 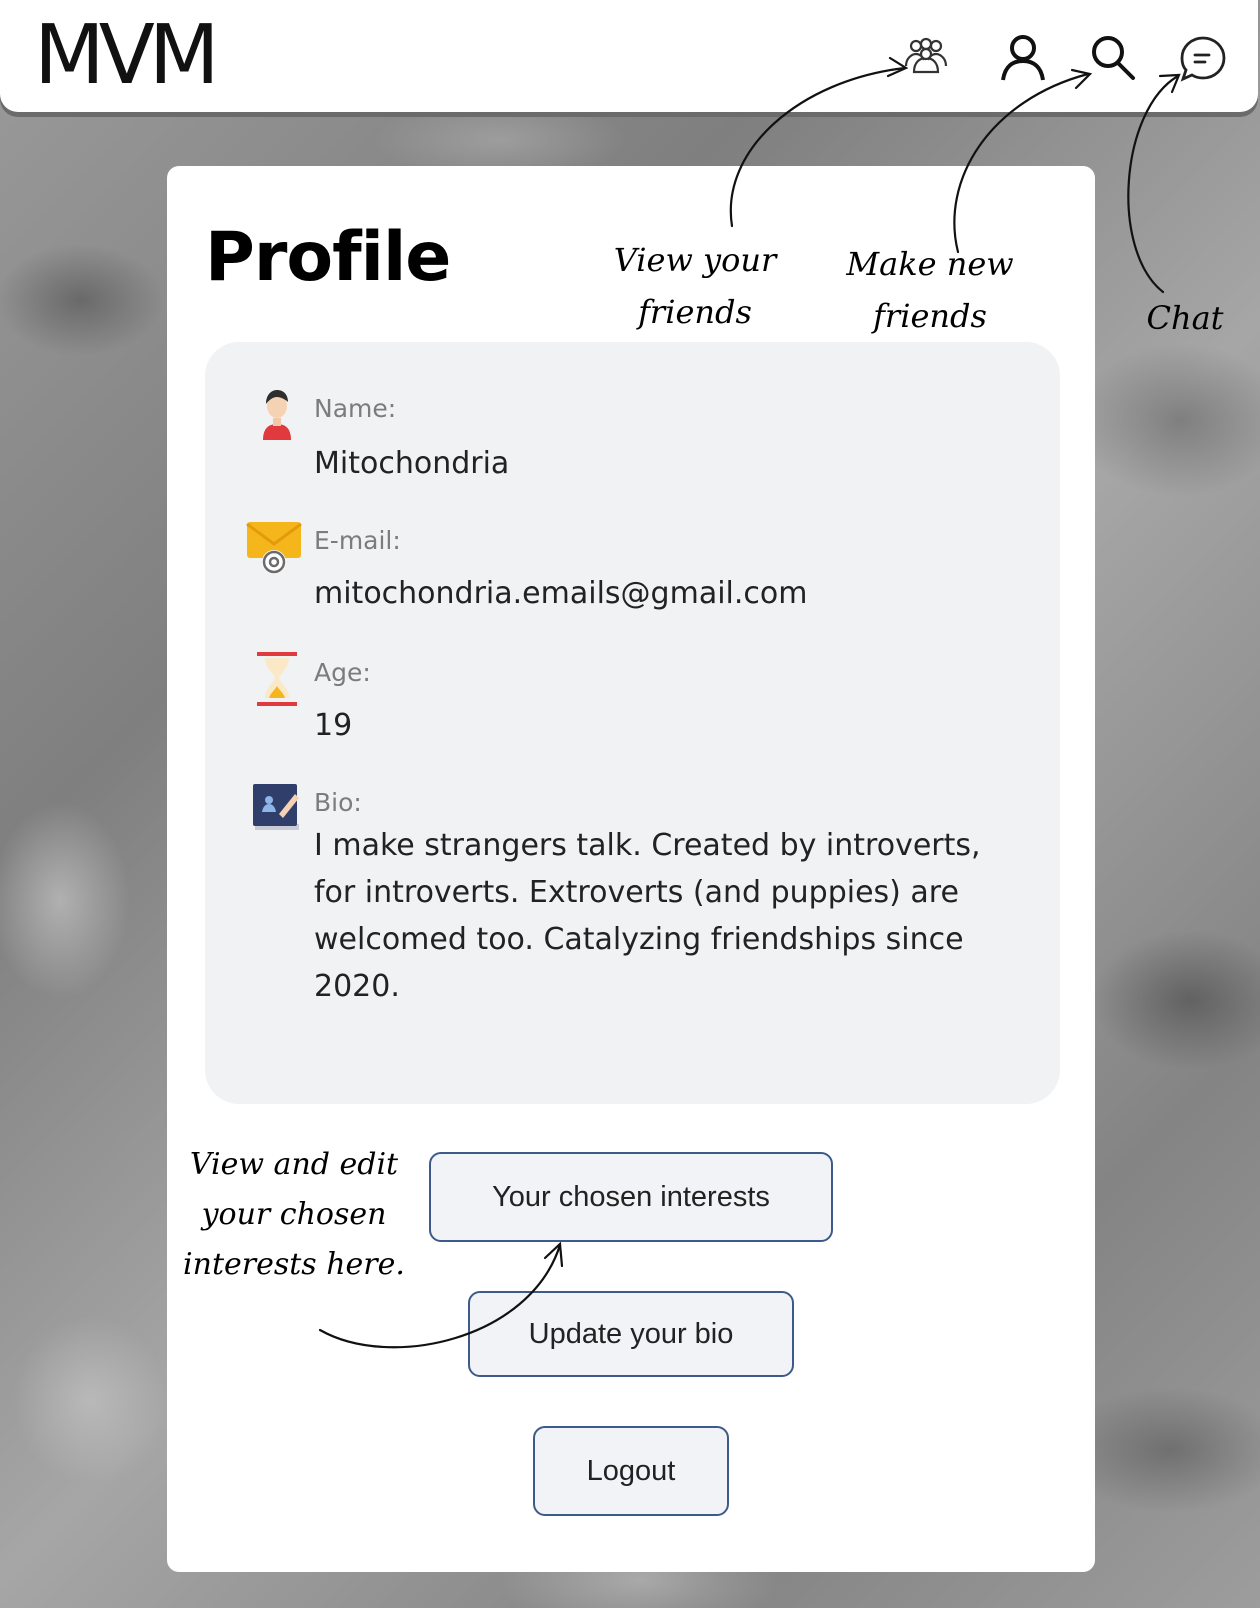 What do you see at coordinates (897, 67) in the screenshot?
I see `friends-arrowhead` at bounding box center [897, 67].